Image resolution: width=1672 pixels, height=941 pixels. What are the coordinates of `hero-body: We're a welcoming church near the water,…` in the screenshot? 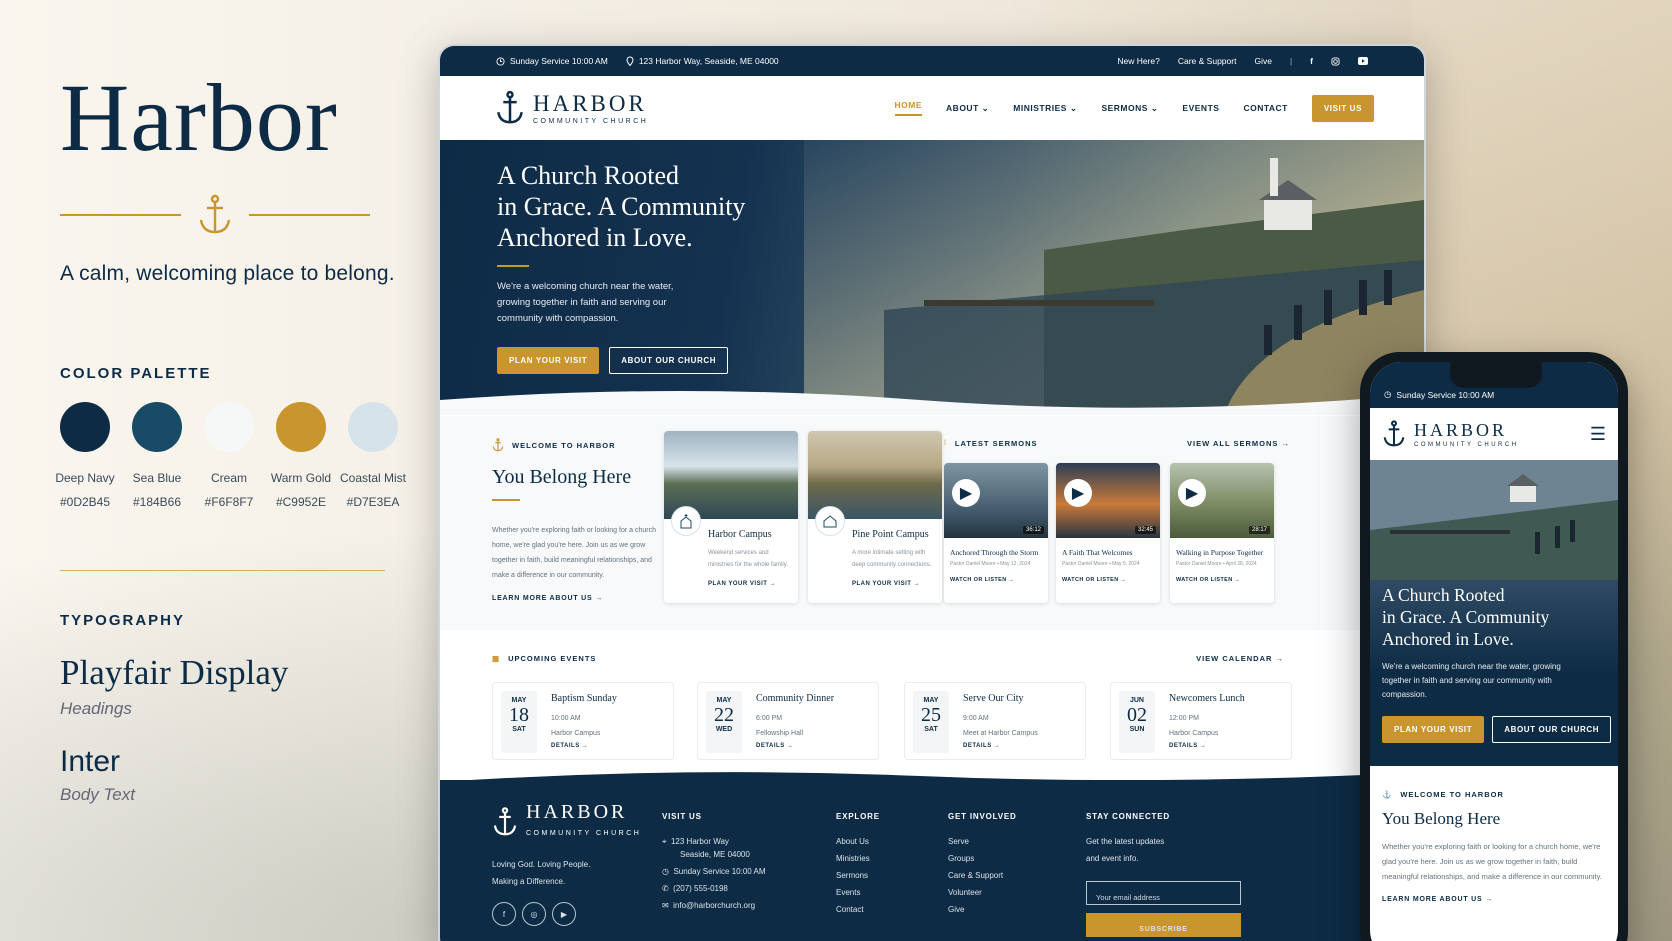 It's located at (585, 302).